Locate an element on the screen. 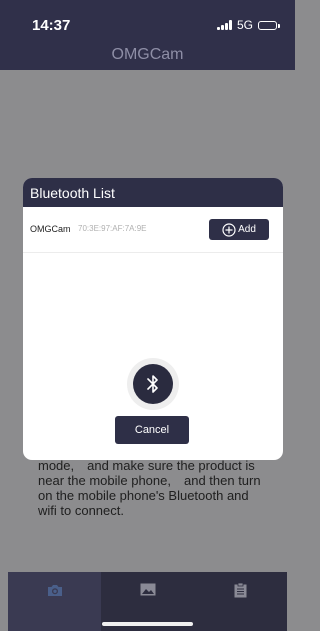  status-indicators: 5G is located at coordinates (248, 25).